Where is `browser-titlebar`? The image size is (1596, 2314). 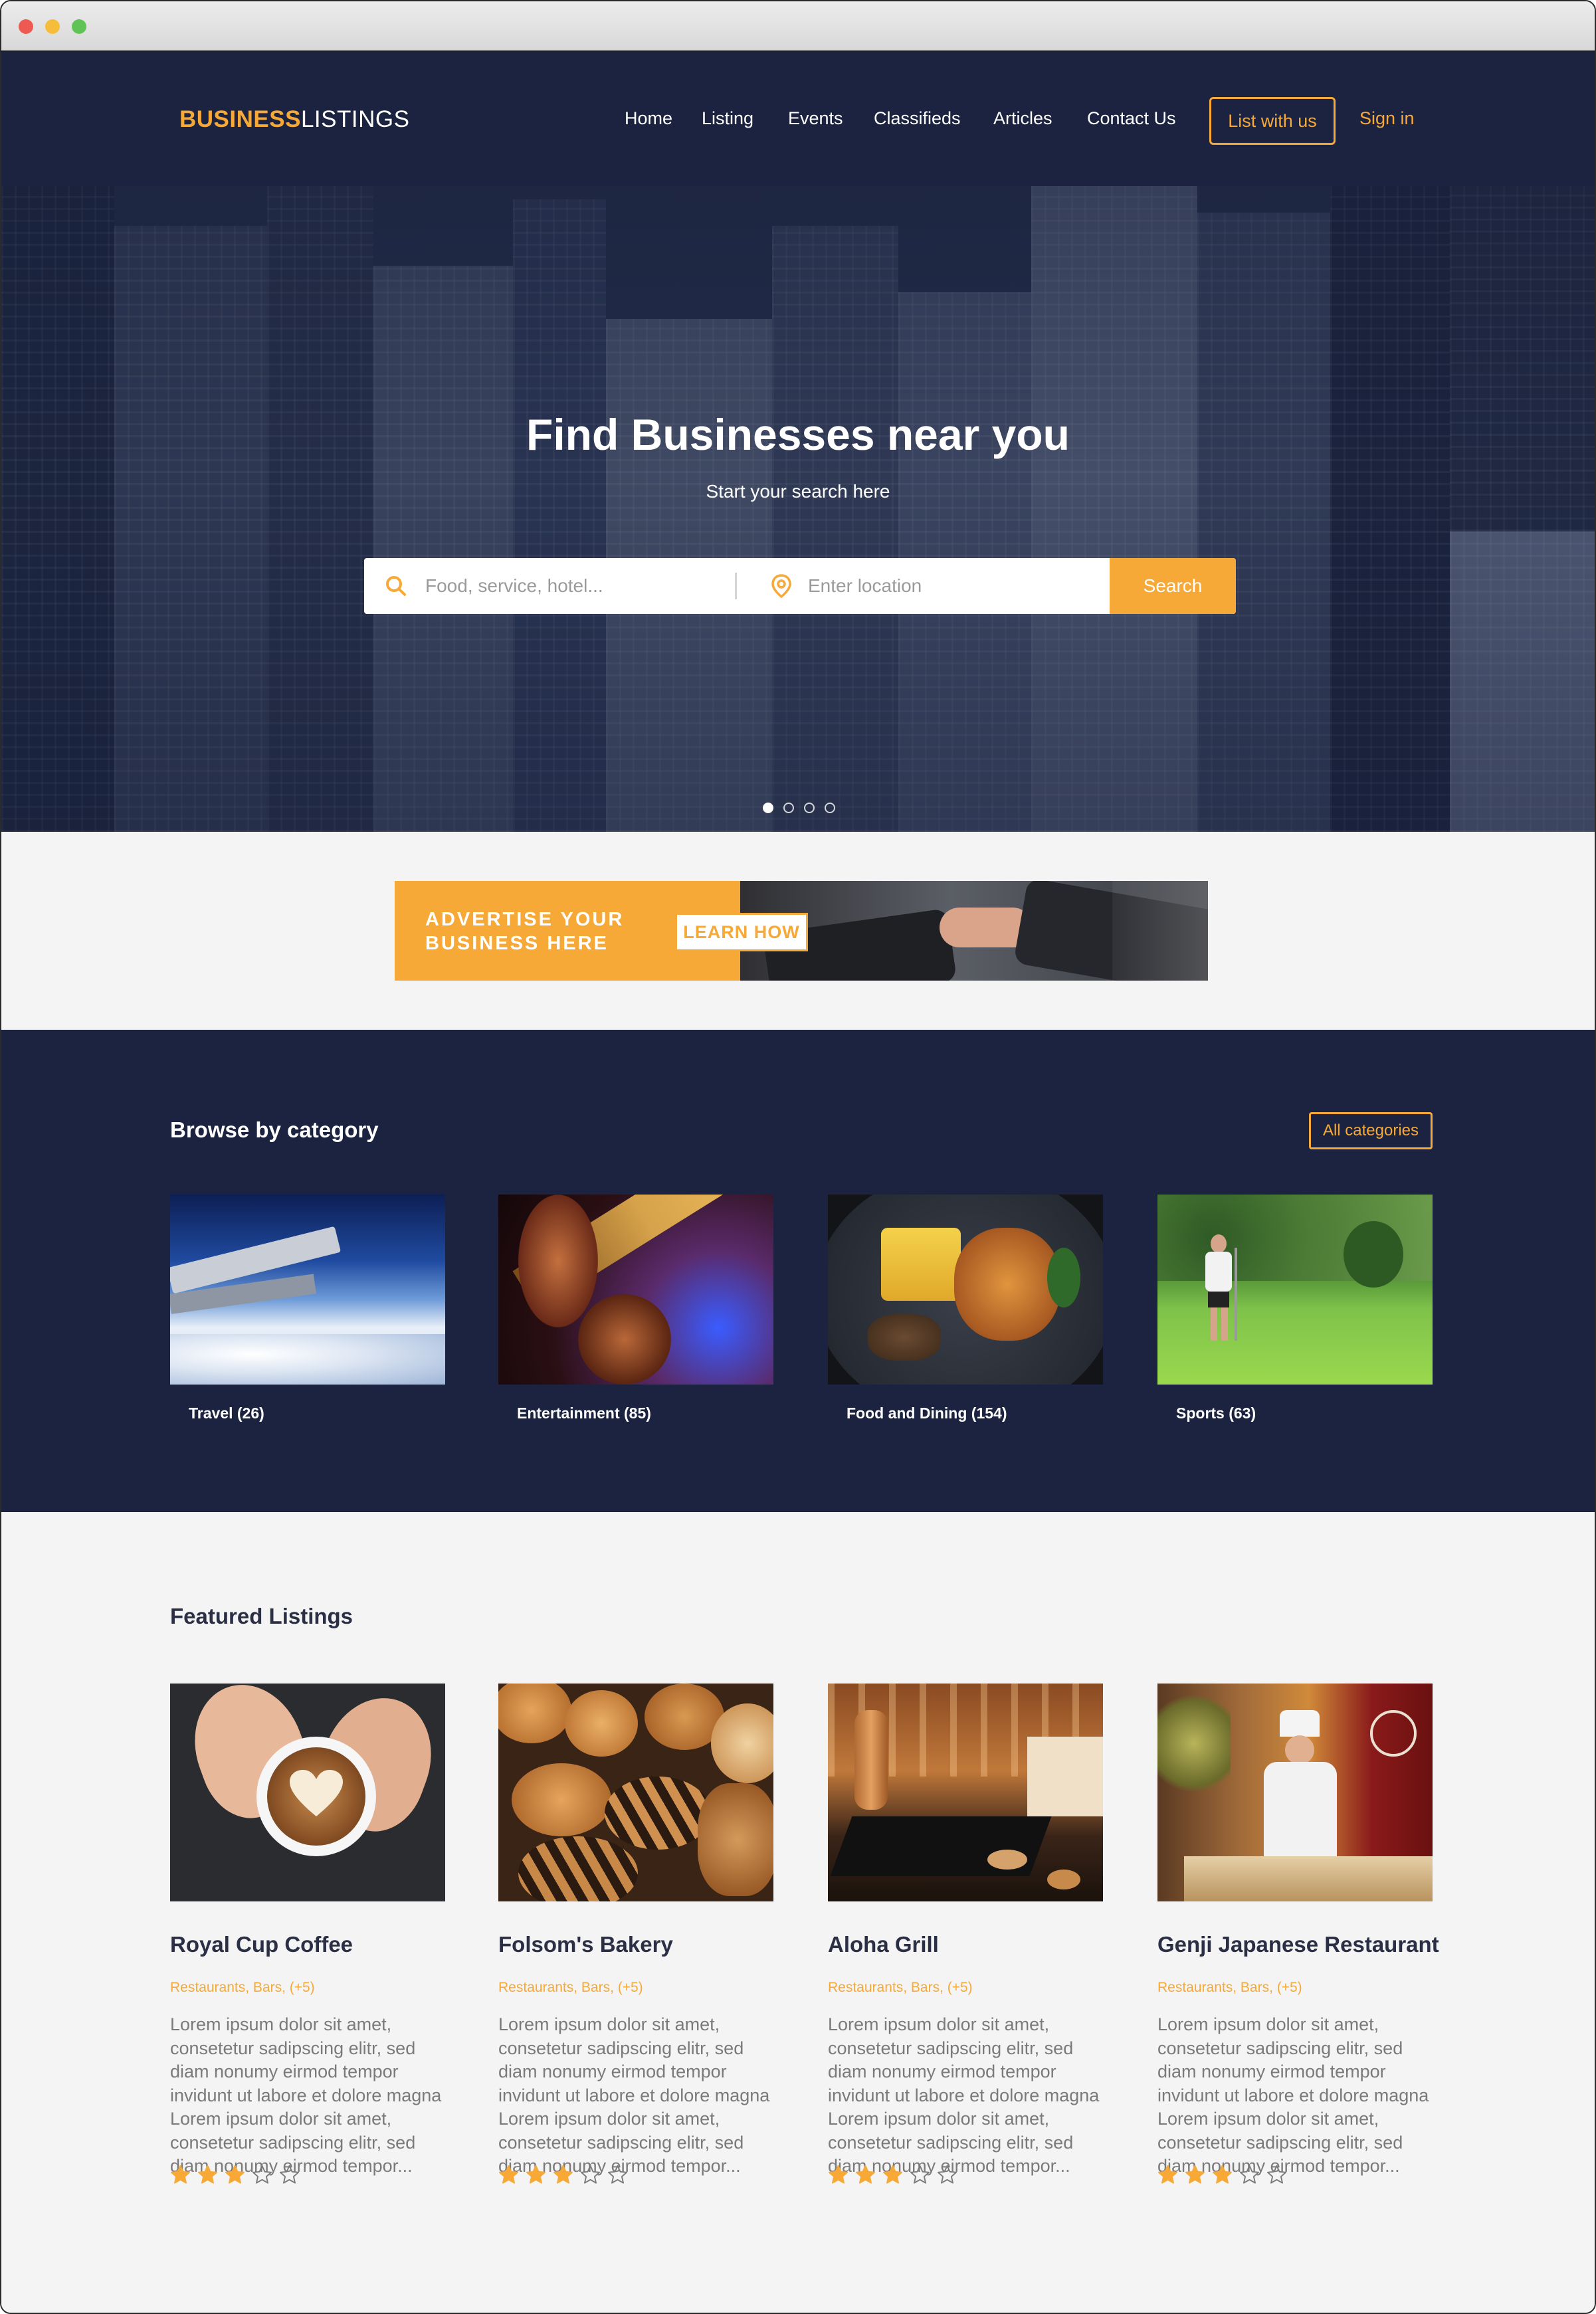
browser-titlebar is located at coordinates (798, 27).